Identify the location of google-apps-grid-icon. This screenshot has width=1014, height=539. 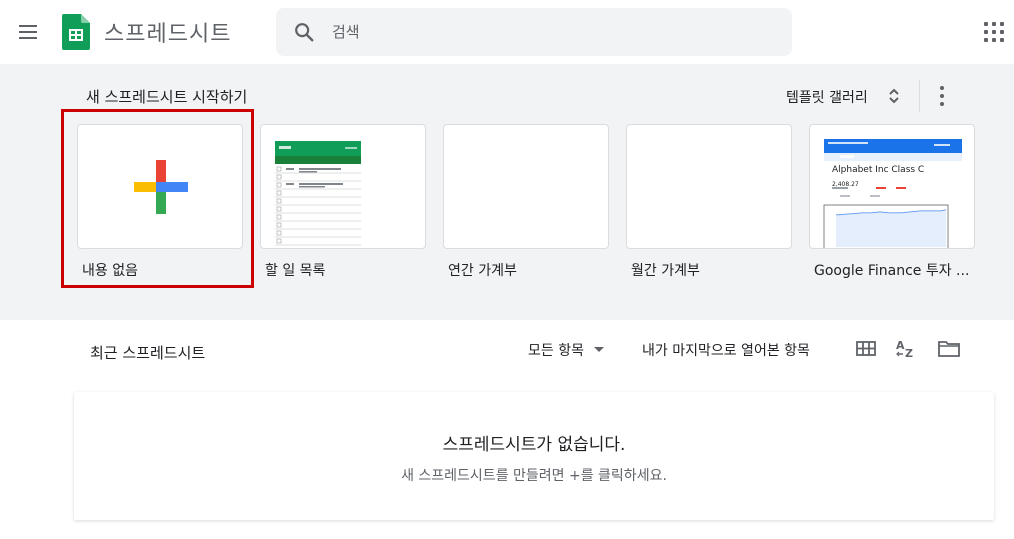
(986, 24).